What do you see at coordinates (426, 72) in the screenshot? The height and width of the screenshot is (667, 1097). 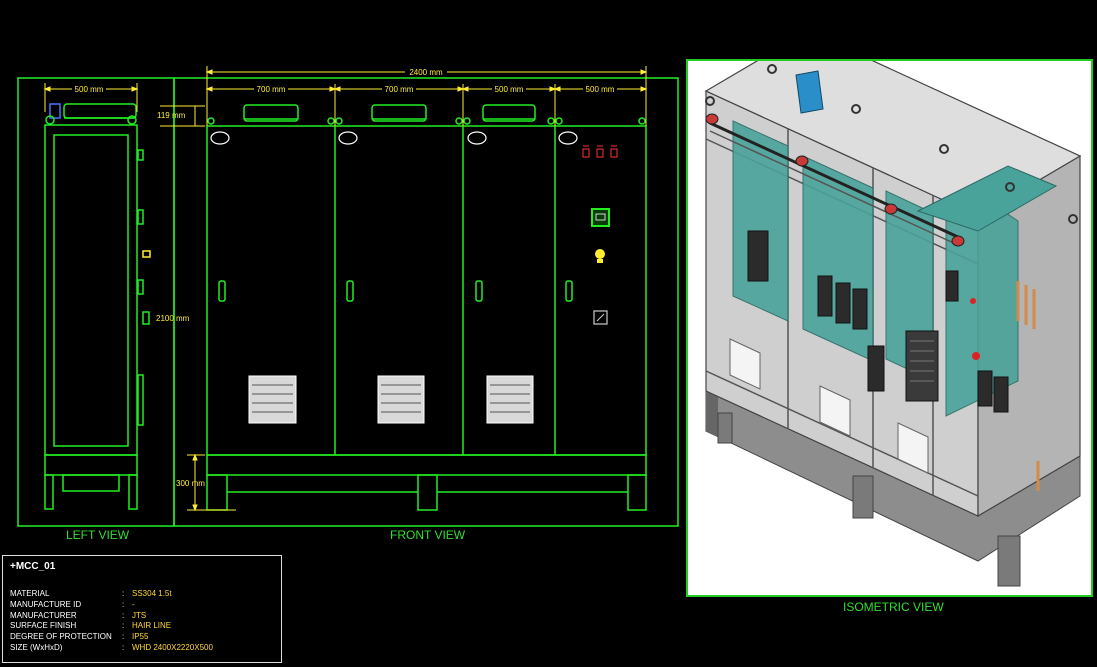 I see `dim-total-width: 2400 mm` at bounding box center [426, 72].